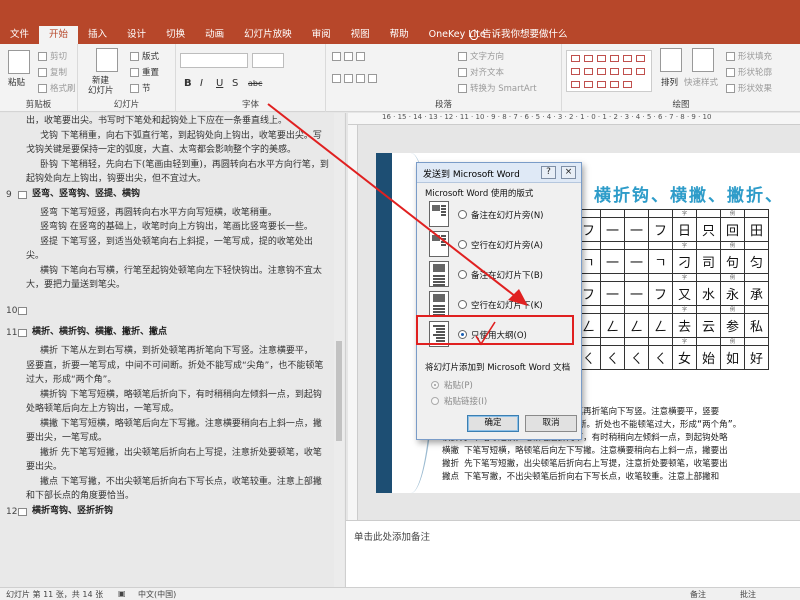  What do you see at coordinates (518, 297) in the screenshot?
I see `annotation-arrow-head` at bounding box center [518, 297].